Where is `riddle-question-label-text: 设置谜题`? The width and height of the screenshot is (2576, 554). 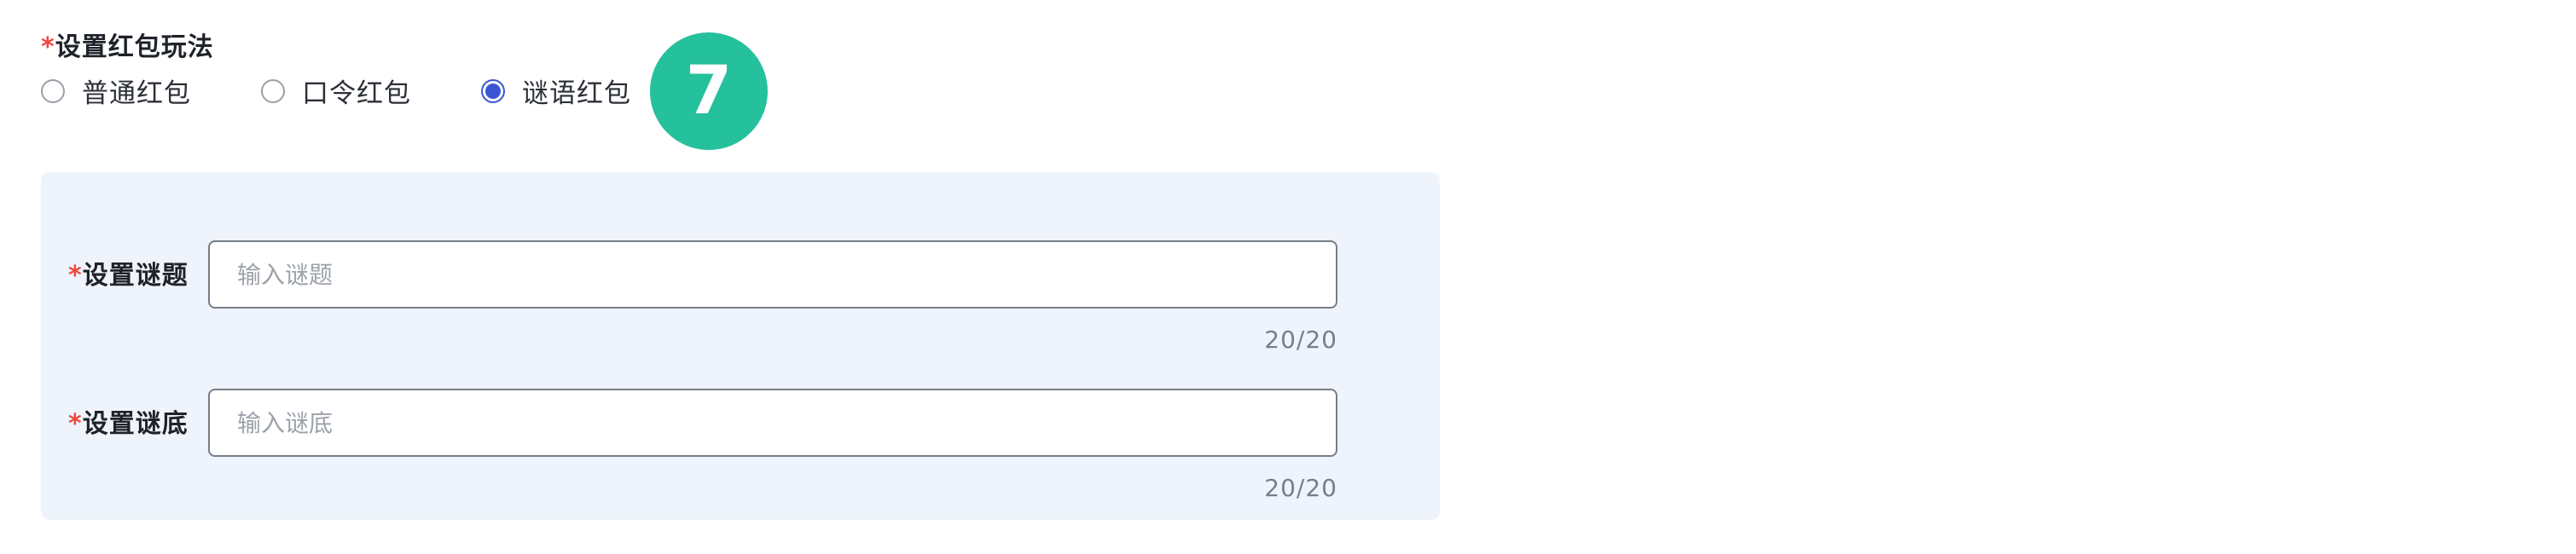 riddle-question-label-text: 设置谜题 is located at coordinates (135, 276).